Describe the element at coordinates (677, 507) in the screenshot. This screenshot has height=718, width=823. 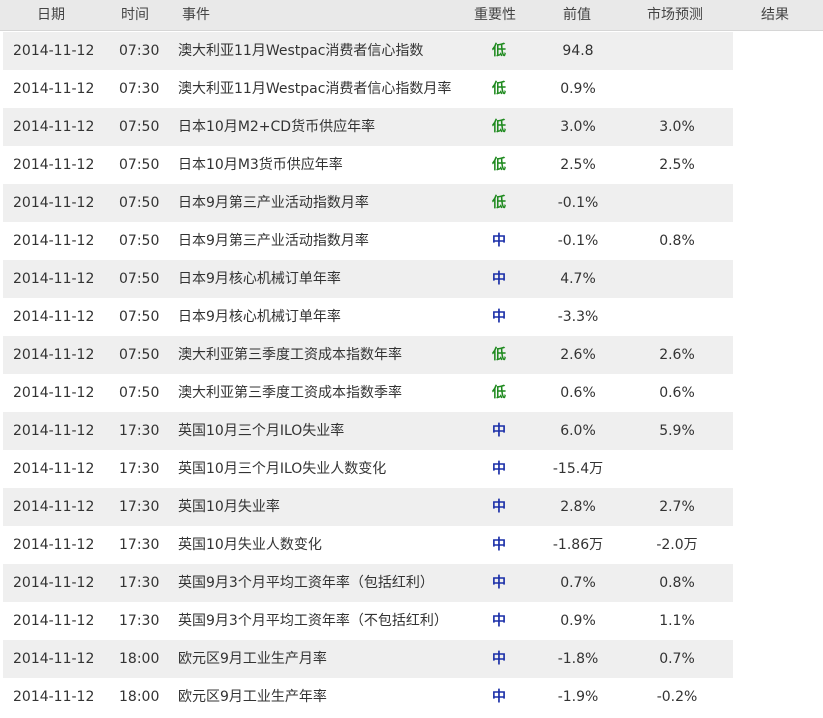
I see `forecast-cell: 2.7%` at that location.